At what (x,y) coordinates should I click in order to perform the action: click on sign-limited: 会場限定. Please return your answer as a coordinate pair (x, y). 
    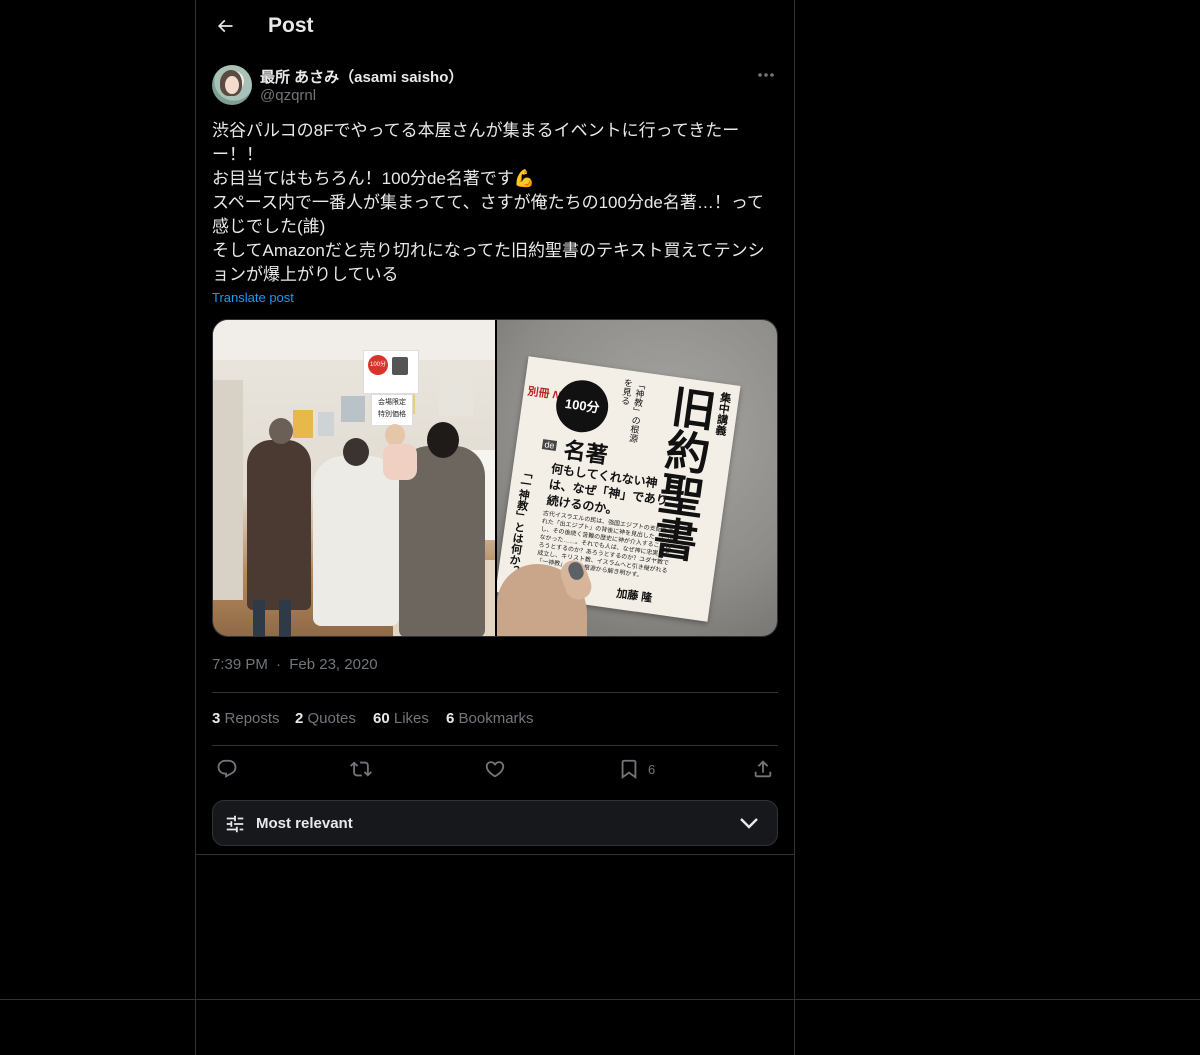
    Looking at the image, I should click on (392, 402).